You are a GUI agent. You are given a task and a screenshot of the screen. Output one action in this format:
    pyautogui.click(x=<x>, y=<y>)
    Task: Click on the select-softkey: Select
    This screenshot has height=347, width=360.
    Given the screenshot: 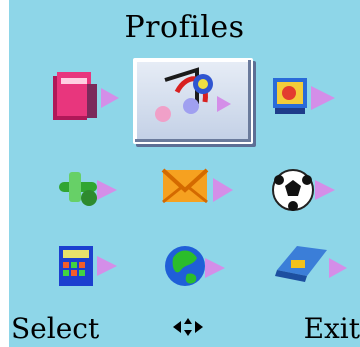 What is the action you would take?
    pyautogui.click(x=55, y=328)
    